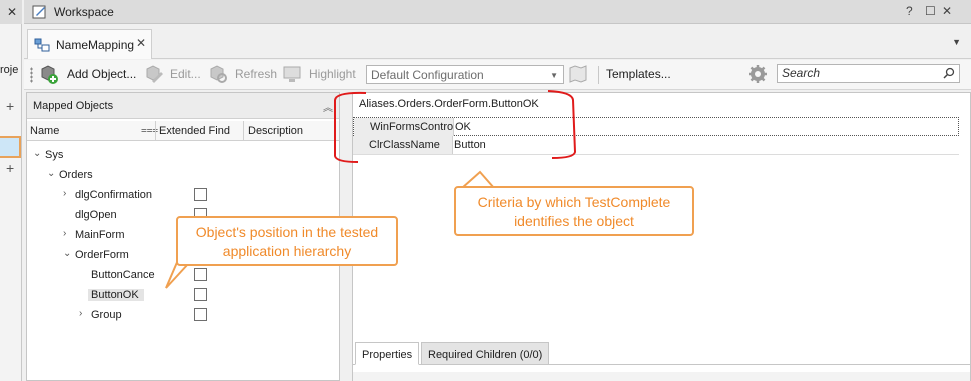  What do you see at coordinates (84, 12) in the screenshot?
I see `window-title: Workspace` at bounding box center [84, 12].